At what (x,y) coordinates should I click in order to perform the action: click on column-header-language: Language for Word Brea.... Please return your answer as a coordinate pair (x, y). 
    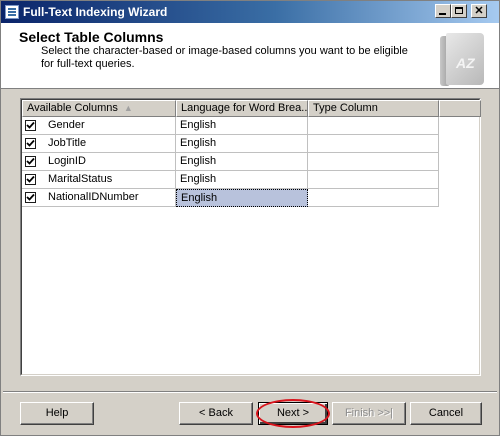
    Looking at the image, I should click on (242, 108).